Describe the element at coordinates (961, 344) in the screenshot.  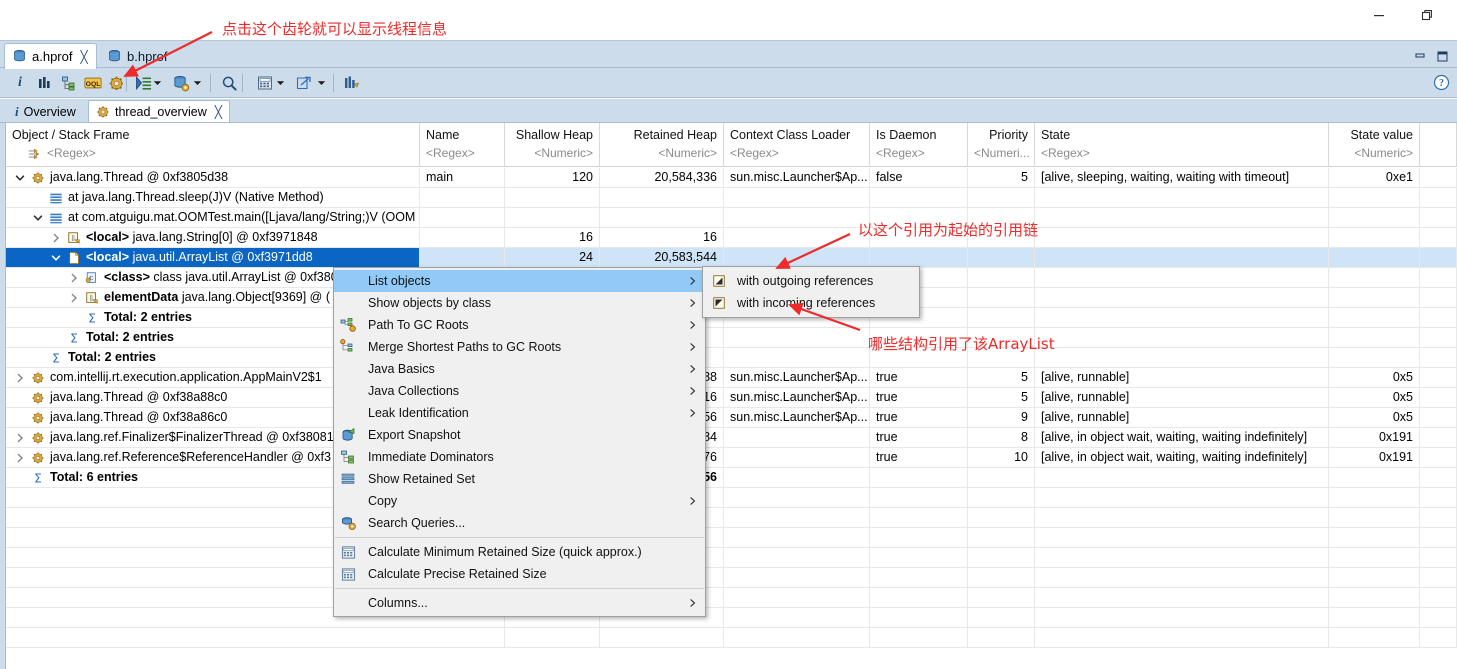
I see `annotation-who-refs: 哪些结构引用了该ArrayList` at that location.